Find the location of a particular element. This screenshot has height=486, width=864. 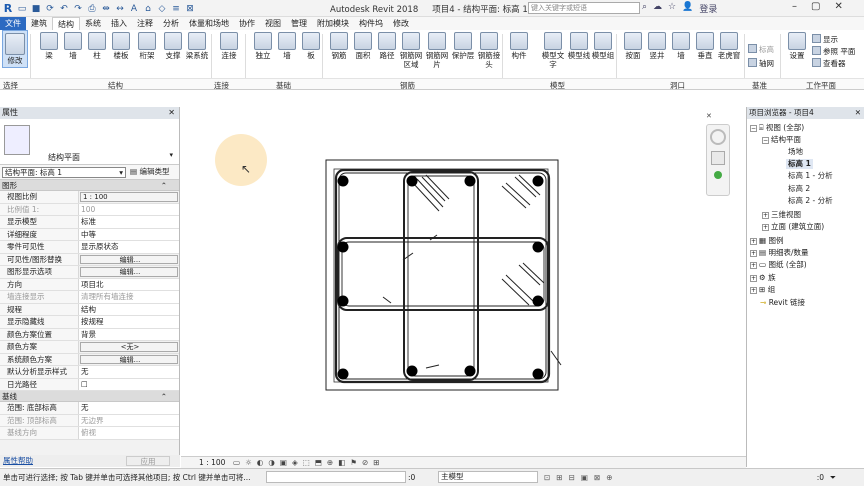

property-section: 图形 ⌃ is located at coordinates (89, 185).